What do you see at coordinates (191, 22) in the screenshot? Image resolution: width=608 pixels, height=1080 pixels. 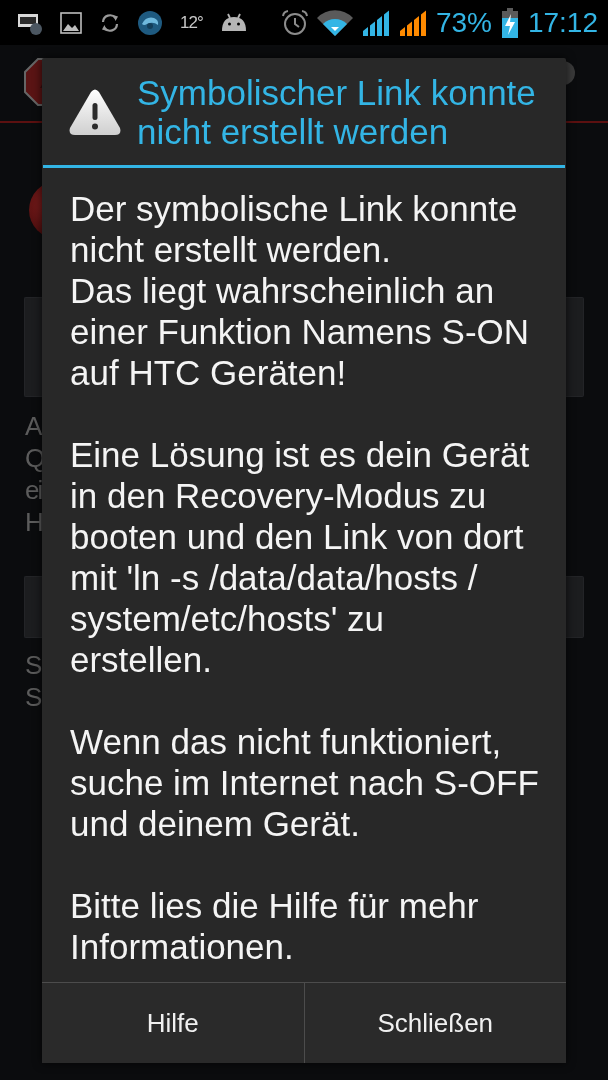 I see `temperature-text: 12°` at bounding box center [191, 22].